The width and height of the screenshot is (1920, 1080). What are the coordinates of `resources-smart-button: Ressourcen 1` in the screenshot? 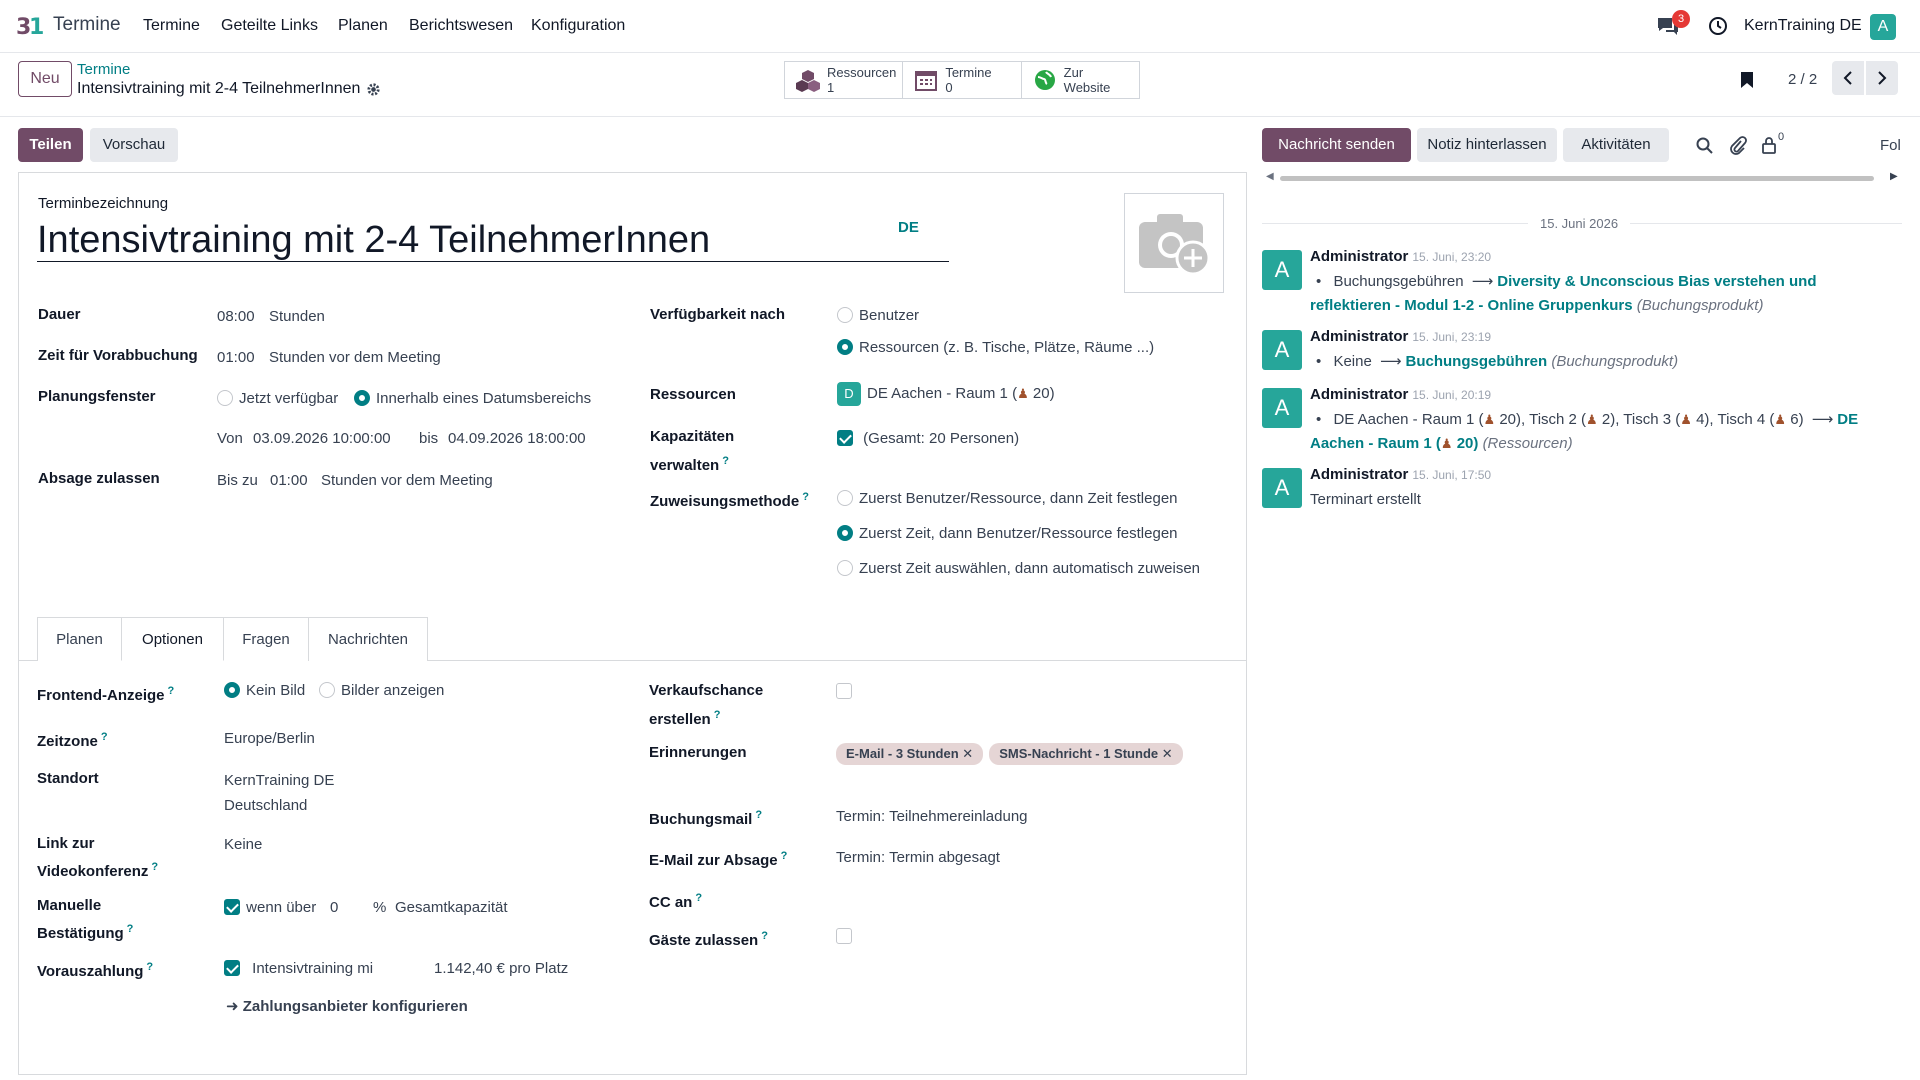 It's located at (844, 80).